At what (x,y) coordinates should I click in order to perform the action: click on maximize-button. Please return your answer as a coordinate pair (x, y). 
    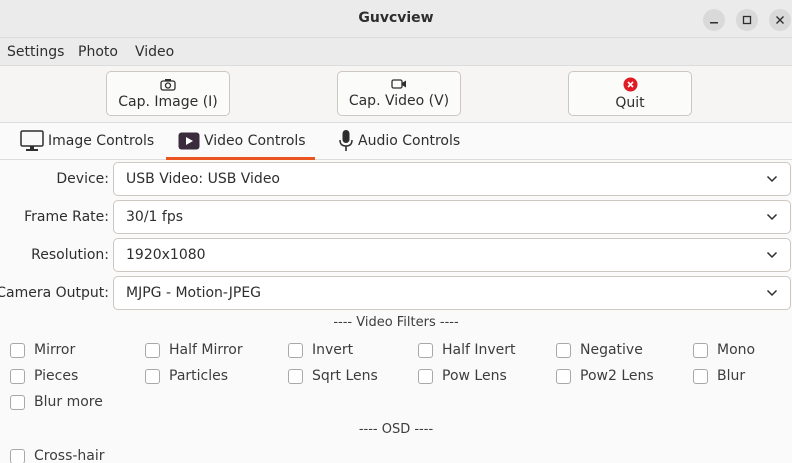
    Looking at the image, I should click on (747, 20).